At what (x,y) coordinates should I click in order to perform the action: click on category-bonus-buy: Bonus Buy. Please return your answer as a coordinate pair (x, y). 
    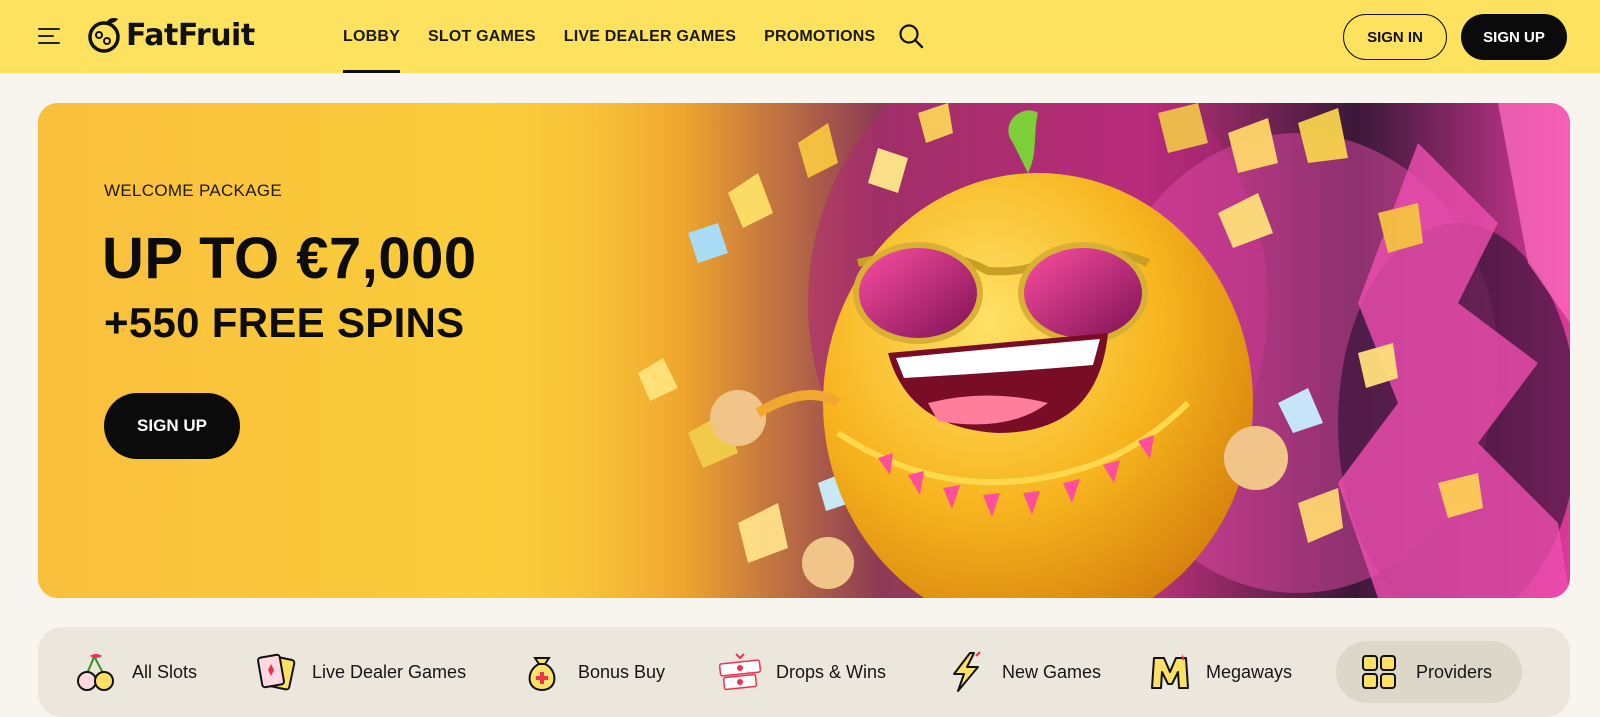
    Looking at the image, I should click on (592, 672).